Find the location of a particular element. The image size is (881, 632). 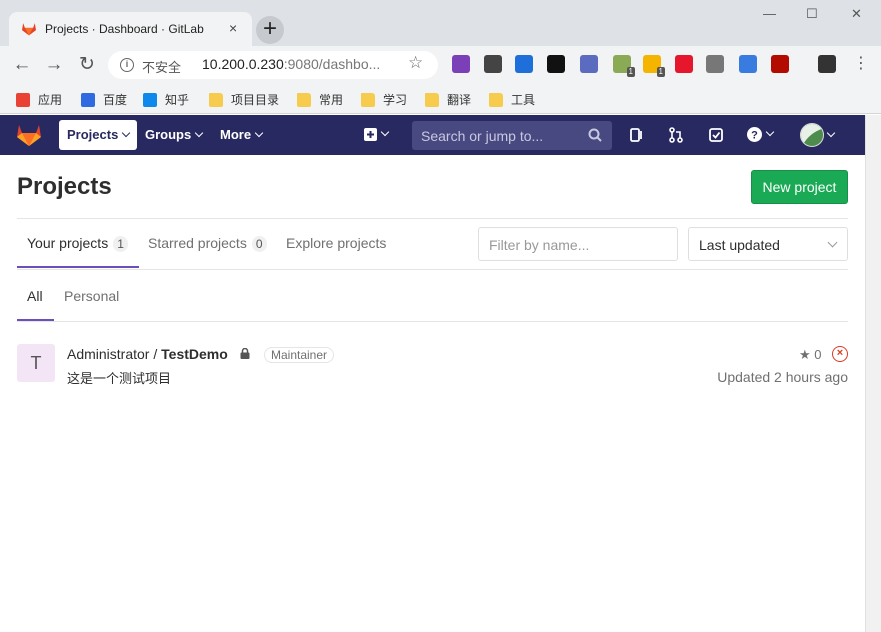

bookmark-item: 工具 is located at coordinates (512, 99).